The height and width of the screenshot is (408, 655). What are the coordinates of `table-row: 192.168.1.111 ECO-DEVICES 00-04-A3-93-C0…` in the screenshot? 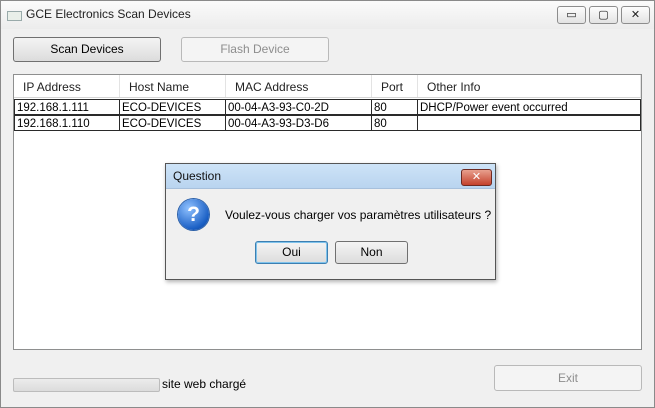 It's located at (327, 107).